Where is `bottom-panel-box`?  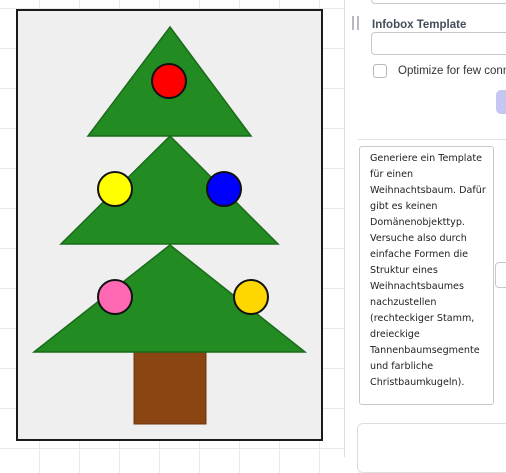 bottom-panel-box is located at coordinates (431, 448).